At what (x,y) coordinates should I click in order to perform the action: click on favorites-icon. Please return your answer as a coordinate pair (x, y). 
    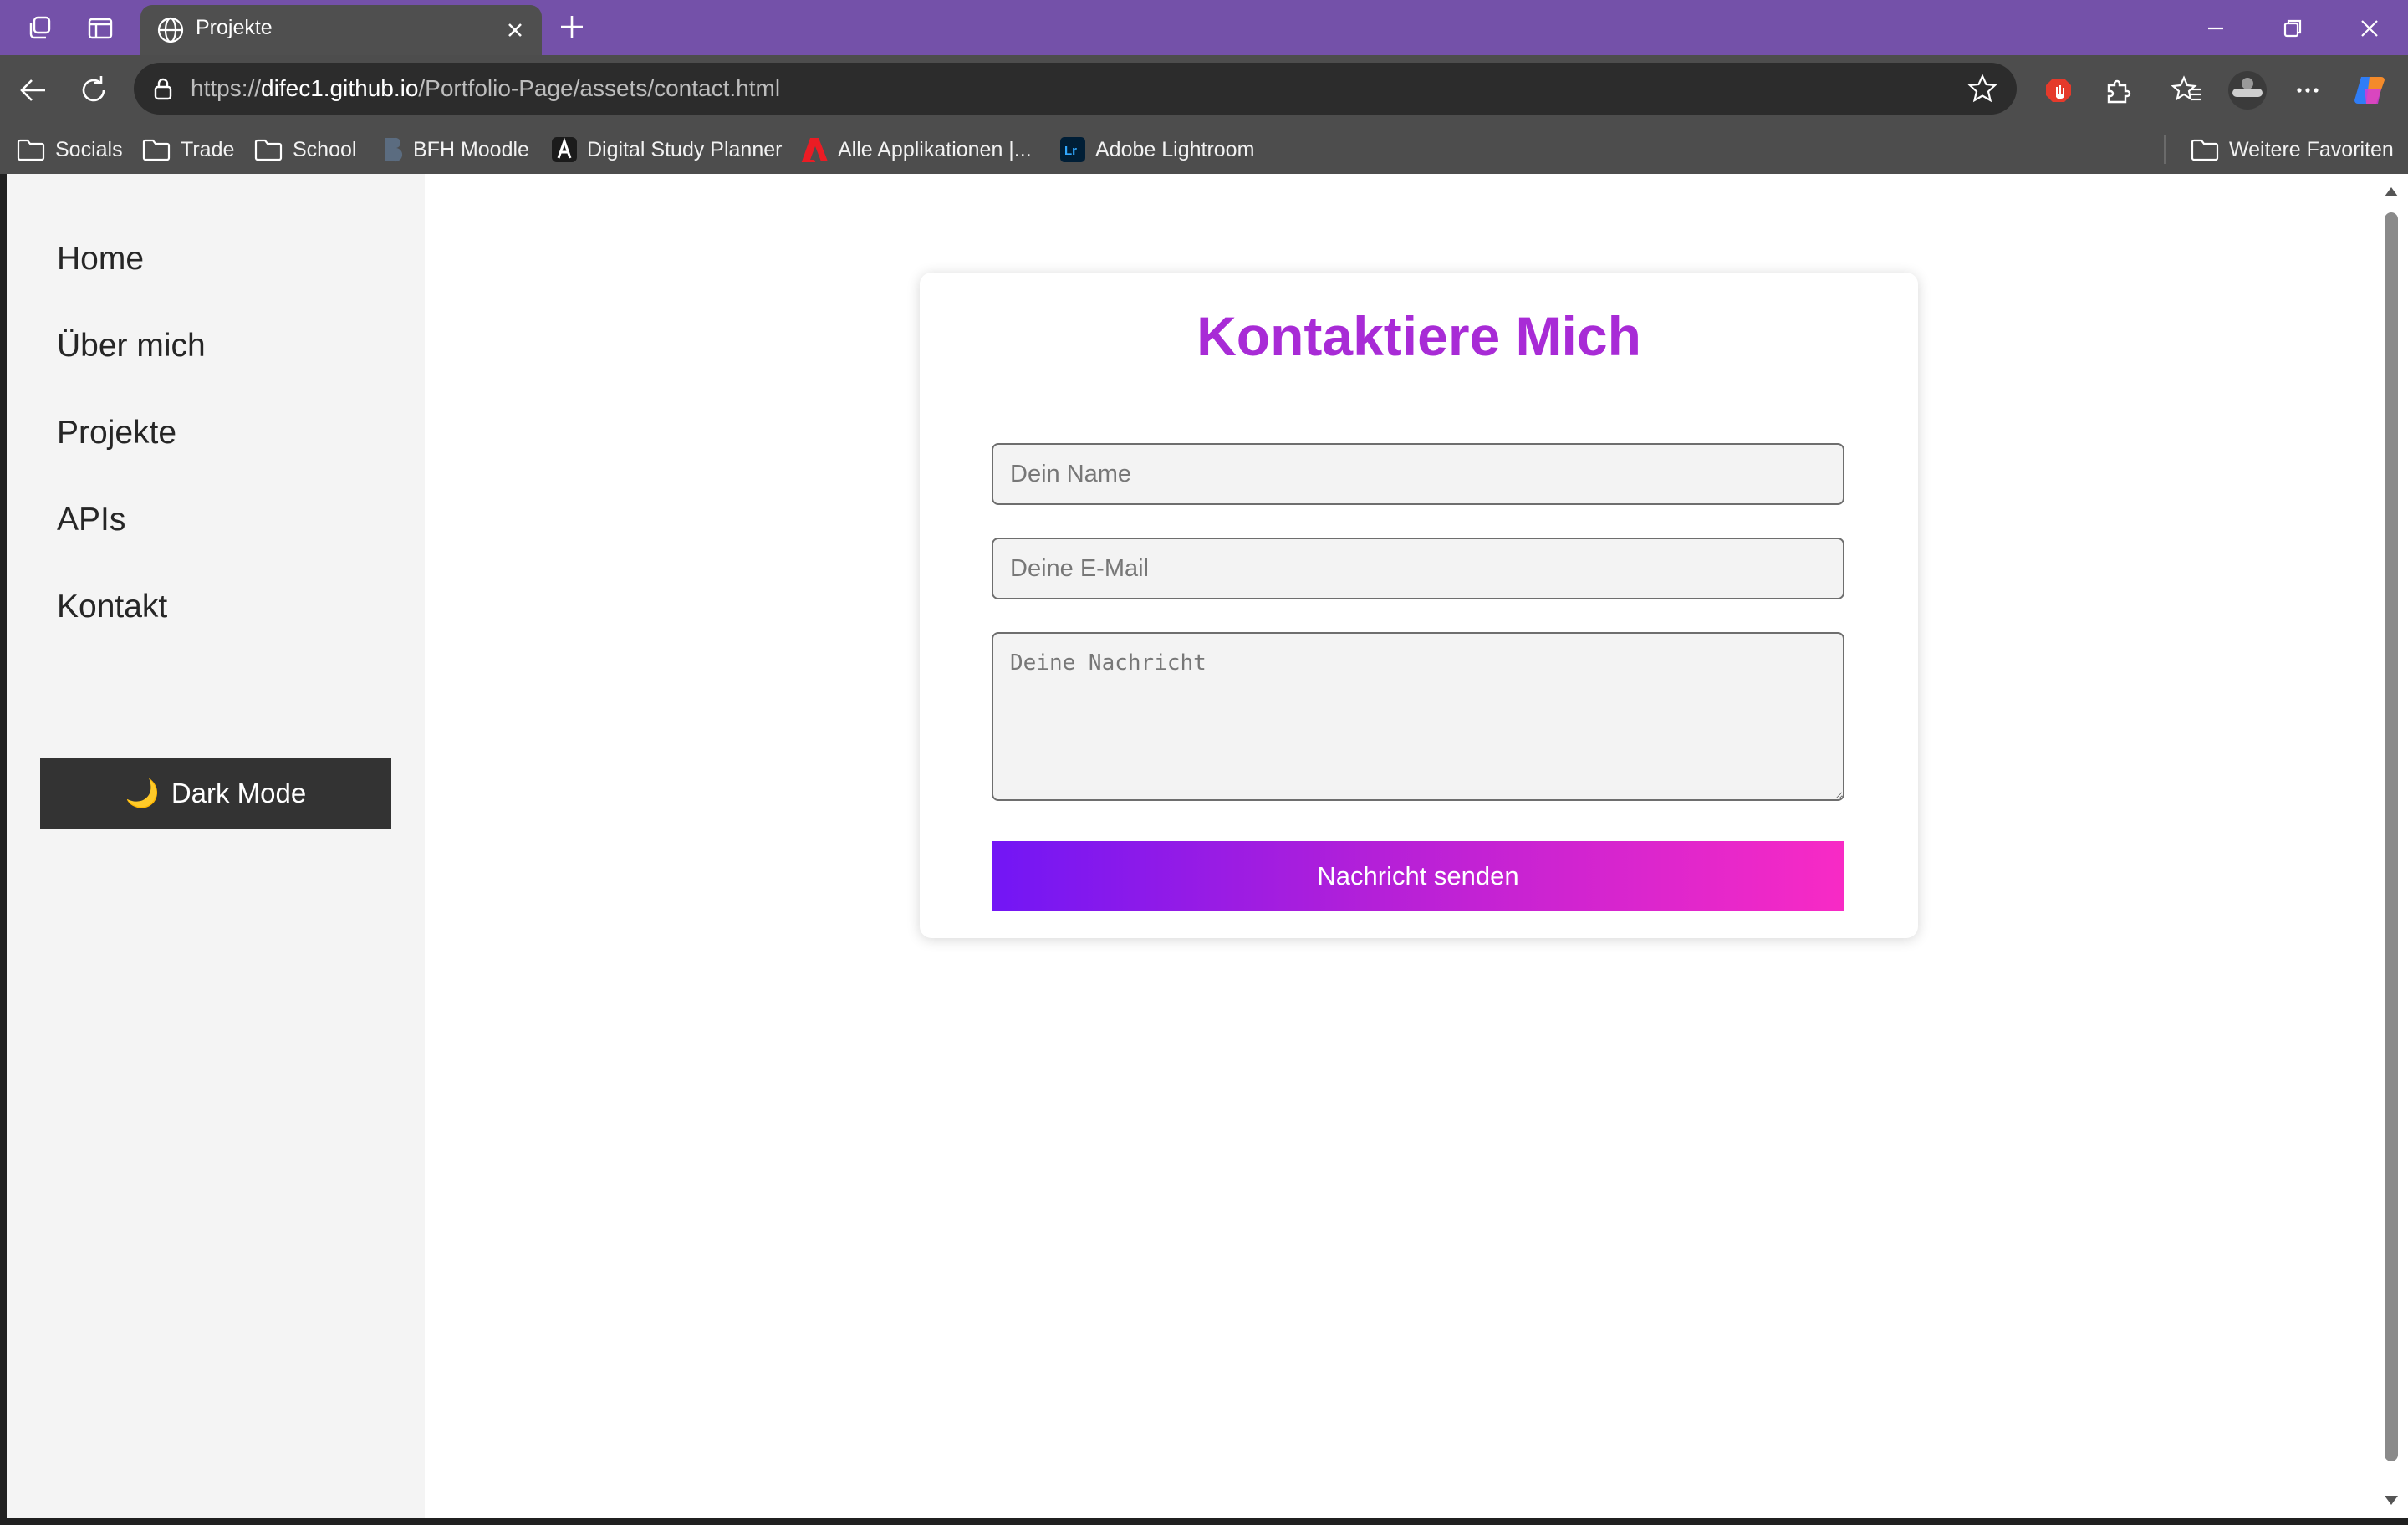
    Looking at the image, I should click on (2187, 90).